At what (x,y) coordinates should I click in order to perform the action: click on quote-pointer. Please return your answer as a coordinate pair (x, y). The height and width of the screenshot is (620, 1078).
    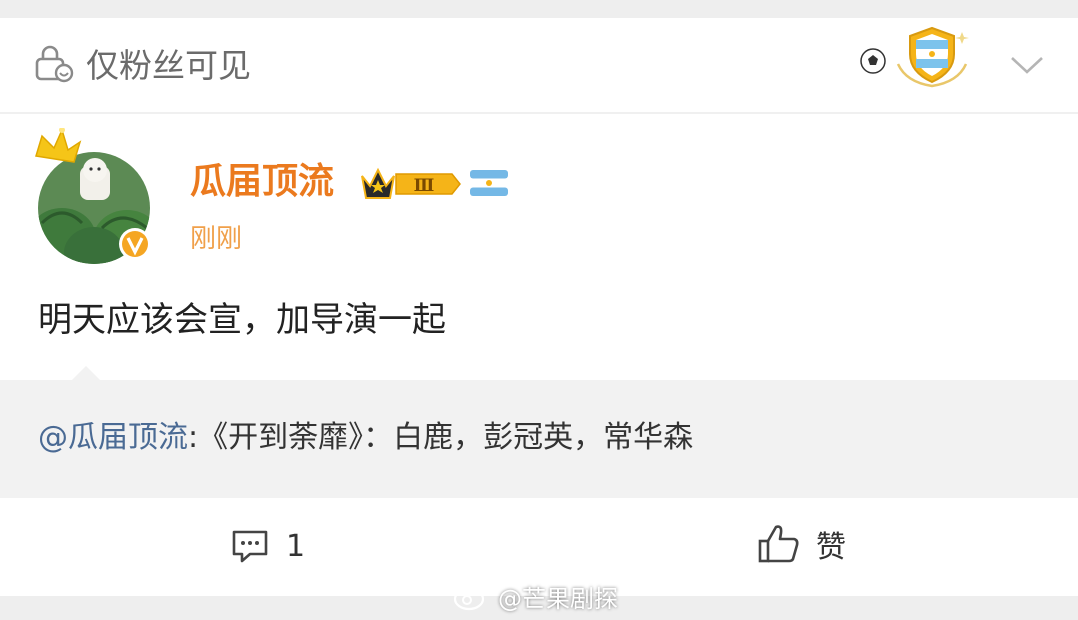
    Looking at the image, I should click on (86, 374).